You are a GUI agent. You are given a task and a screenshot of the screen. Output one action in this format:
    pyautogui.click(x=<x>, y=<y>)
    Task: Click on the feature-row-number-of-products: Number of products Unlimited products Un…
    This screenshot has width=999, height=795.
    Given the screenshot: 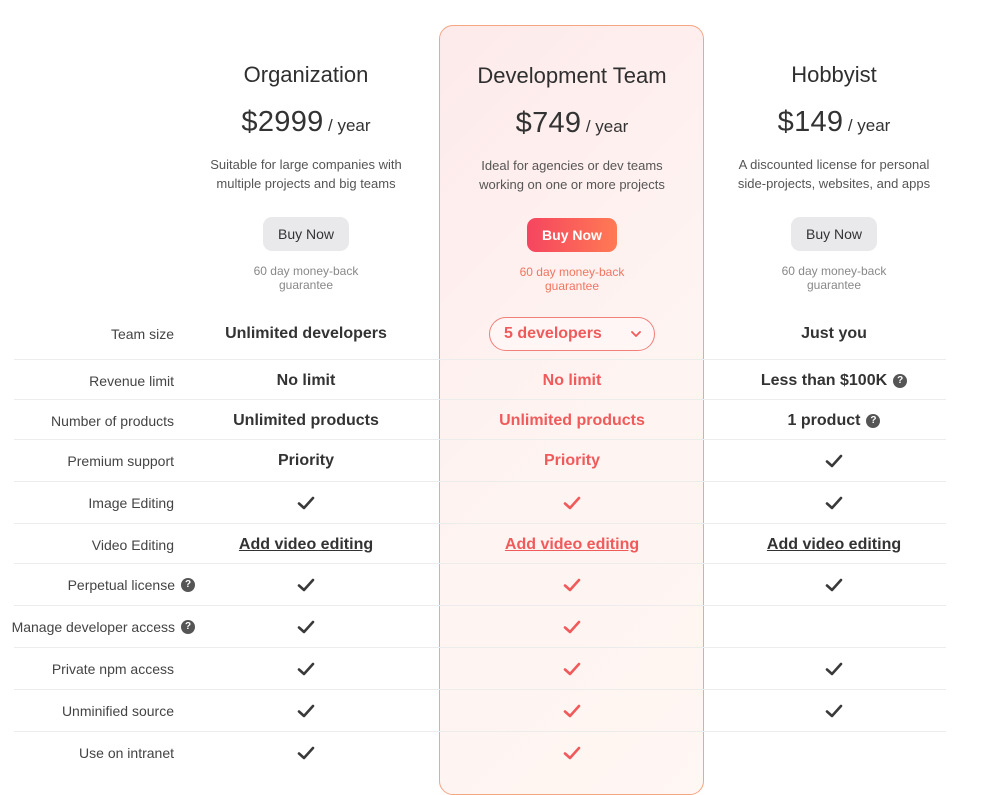 What is the action you would take?
    pyautogui.click(x=480, y=420)
    